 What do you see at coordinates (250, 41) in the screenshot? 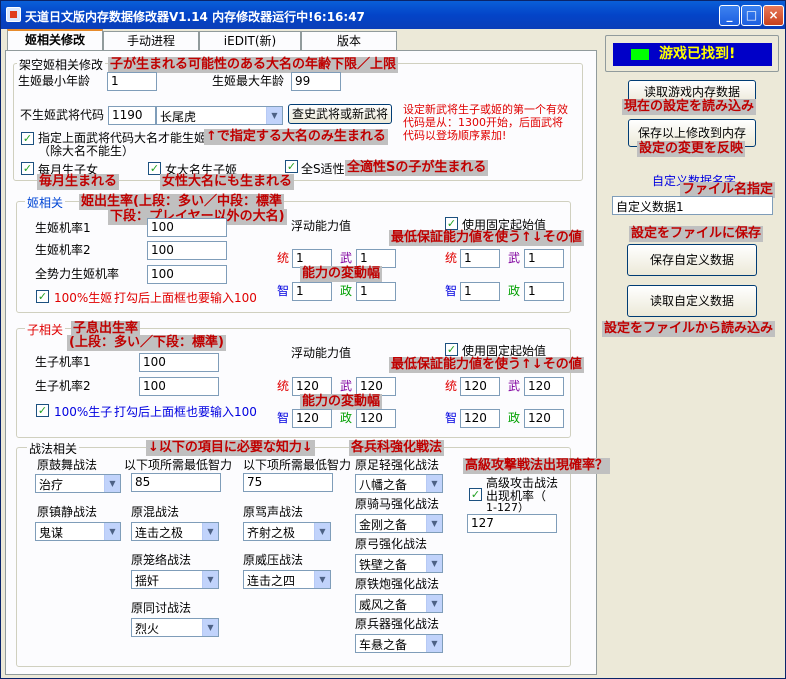
I see `tab-iedit: iEDIT(新)` at bounding box center [250, 41].